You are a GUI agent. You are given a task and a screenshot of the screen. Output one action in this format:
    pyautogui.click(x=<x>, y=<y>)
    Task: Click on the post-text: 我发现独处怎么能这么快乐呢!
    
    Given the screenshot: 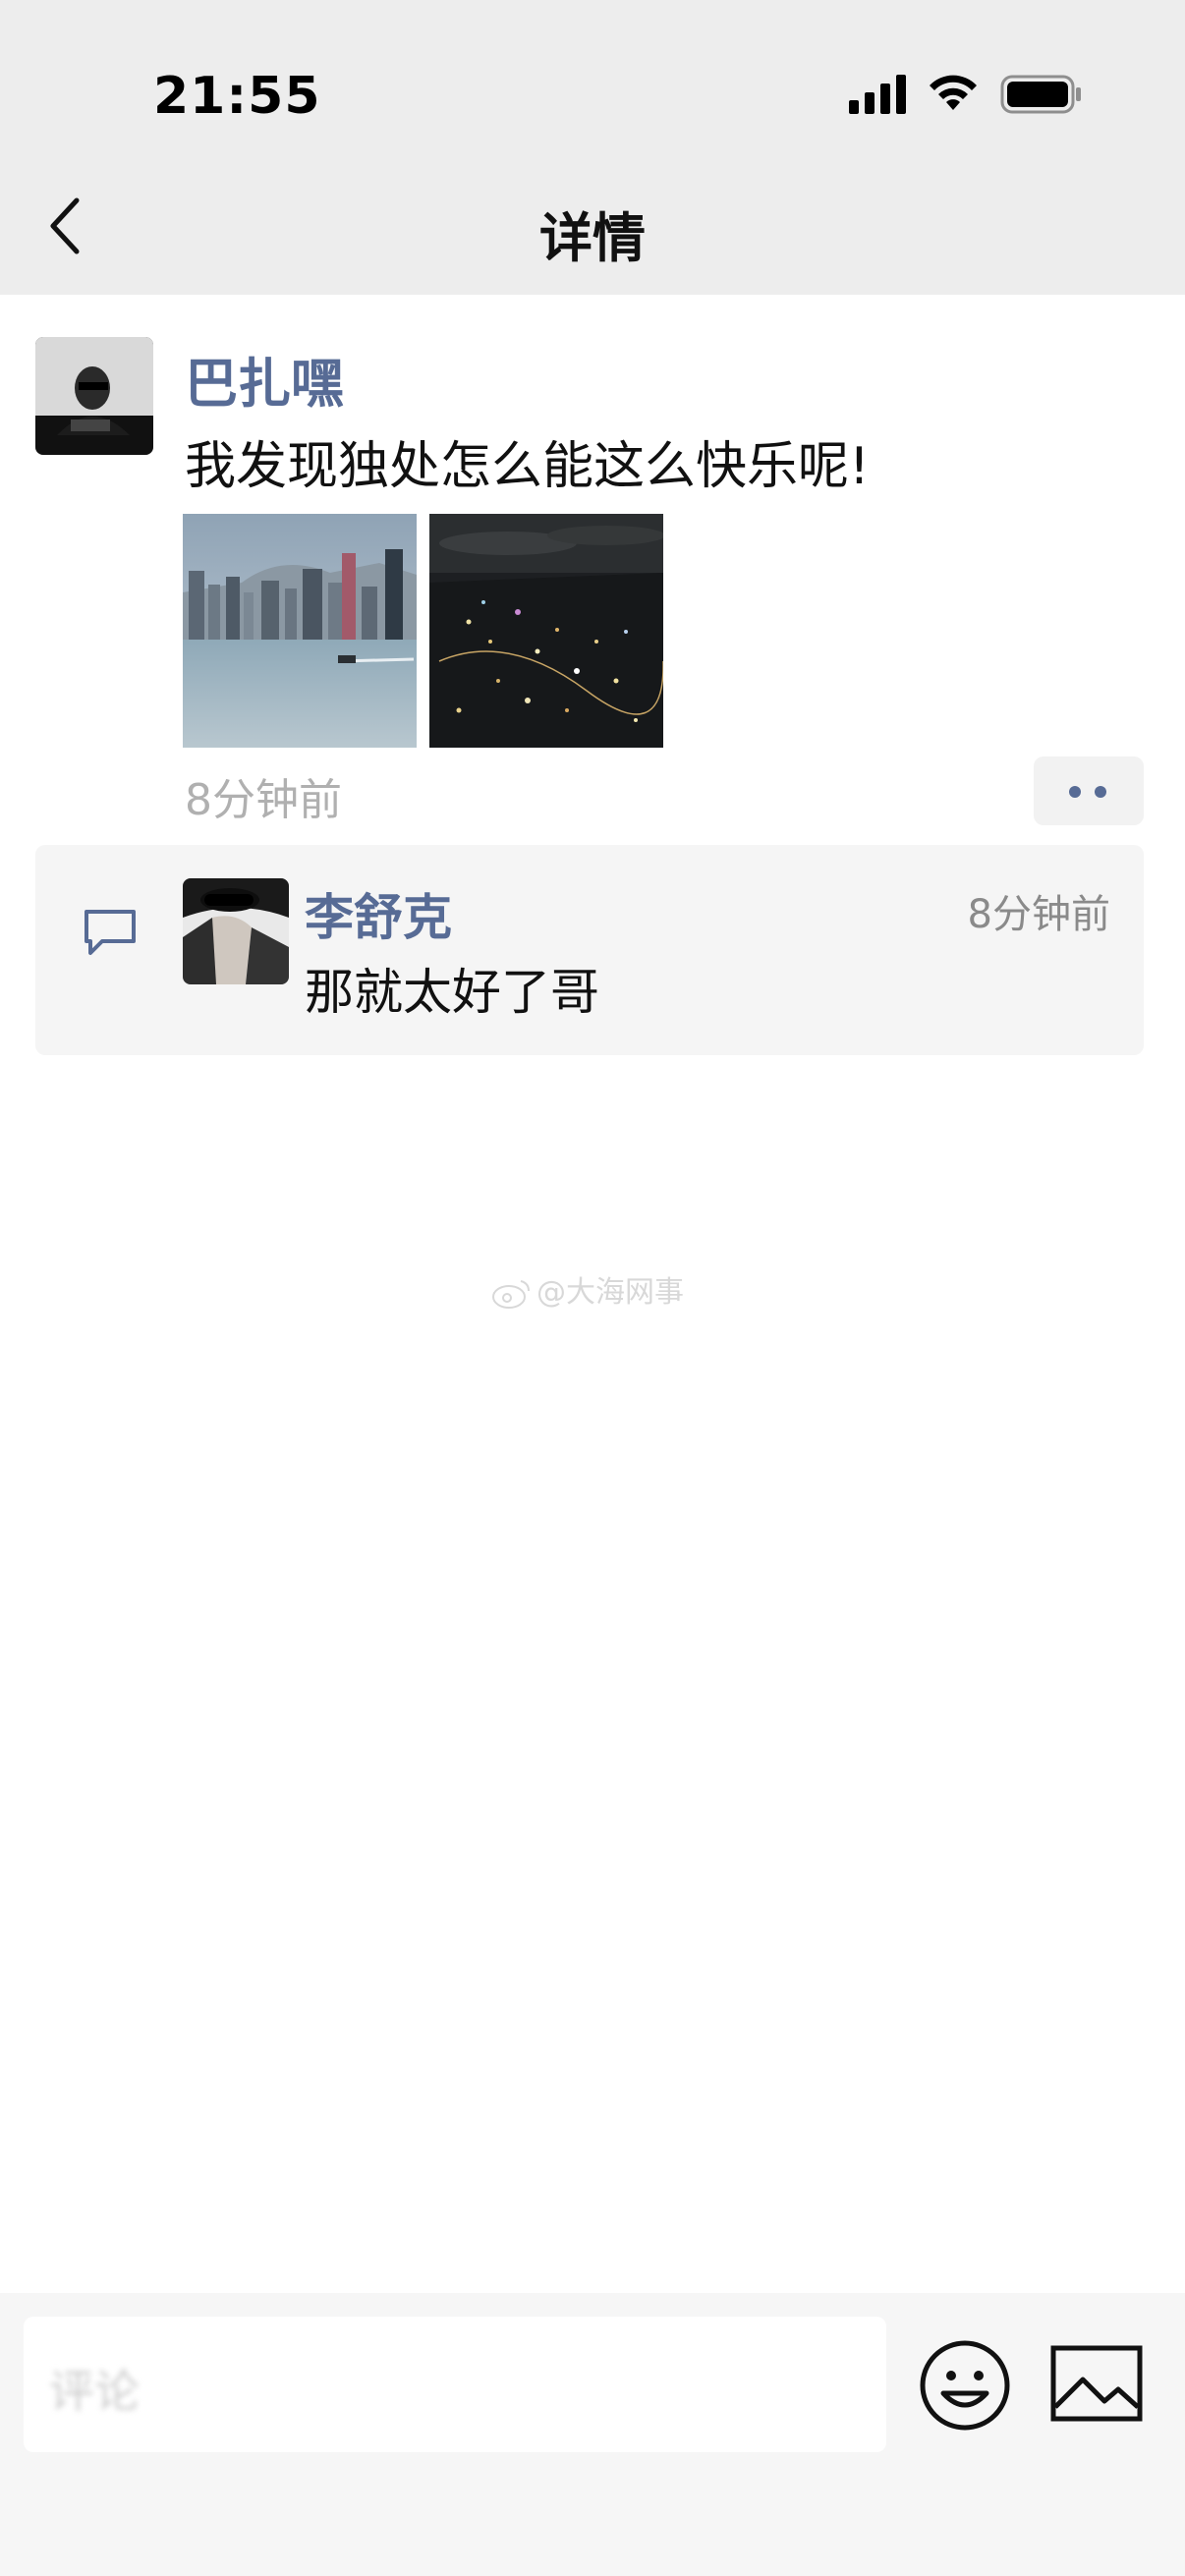 What is the action you would take?
    pyautogui.click(x=528, y=466)
    